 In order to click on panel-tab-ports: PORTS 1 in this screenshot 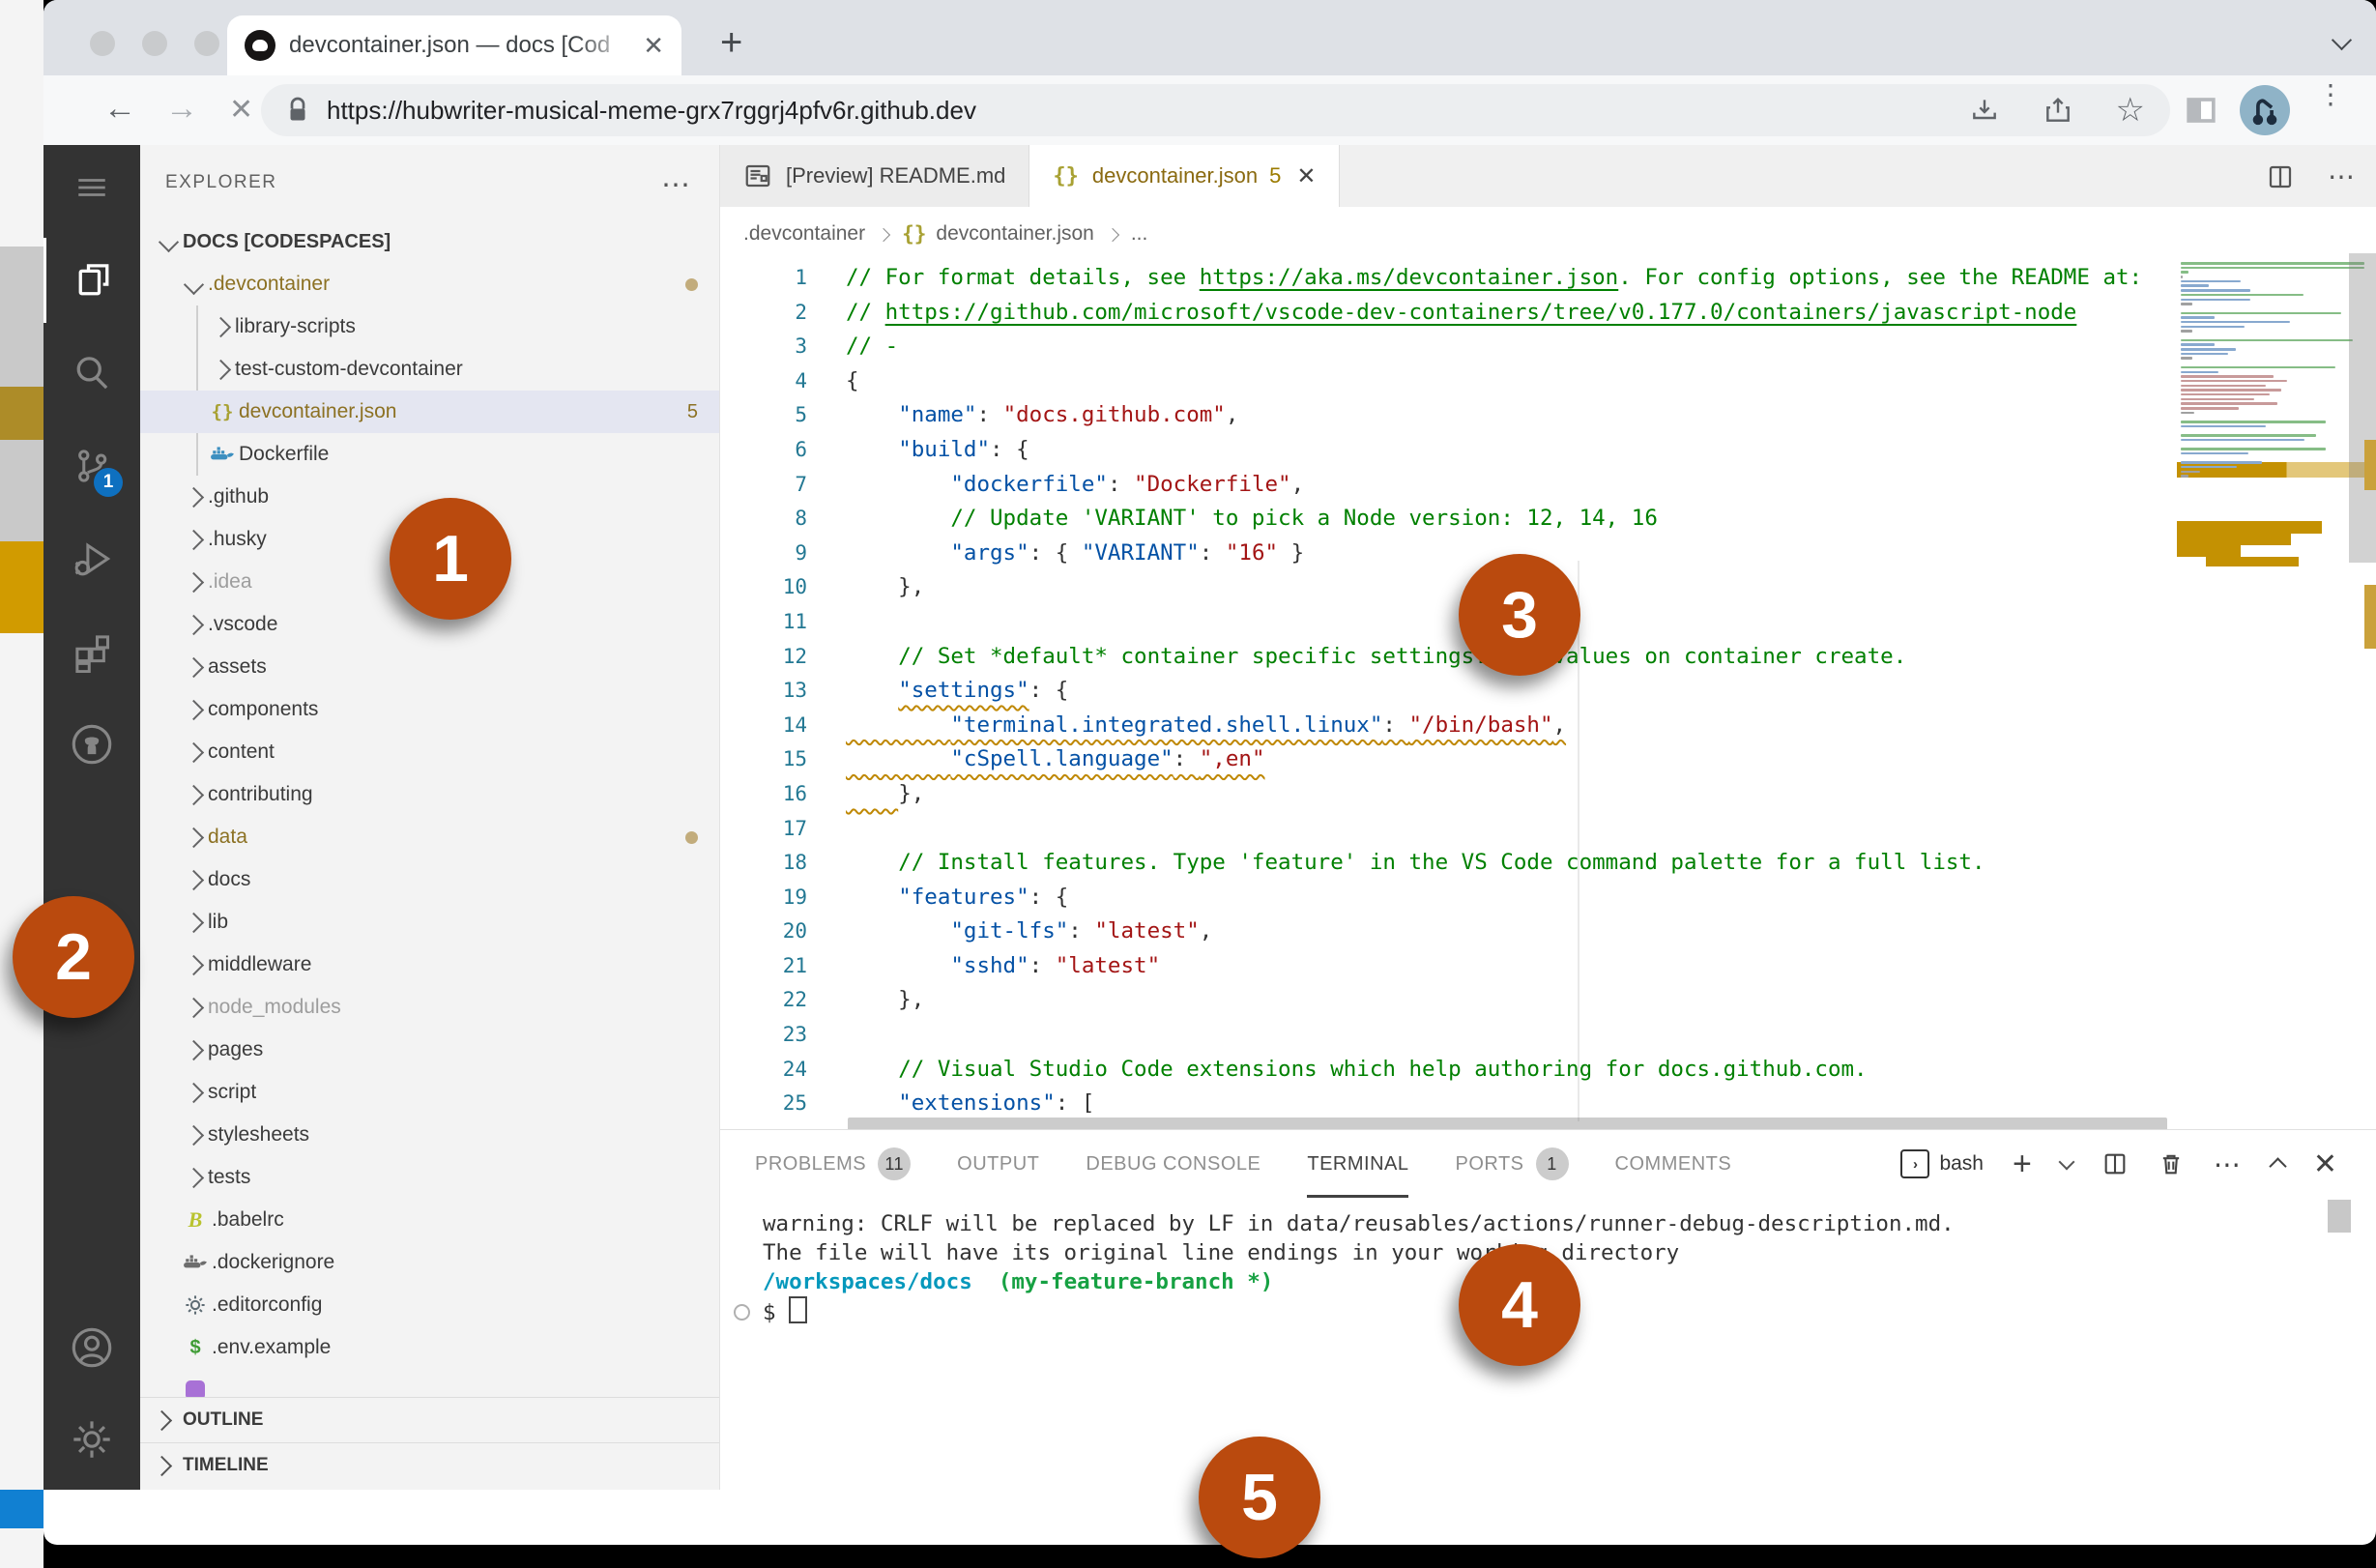, I will do `click(1512, 1164)`.